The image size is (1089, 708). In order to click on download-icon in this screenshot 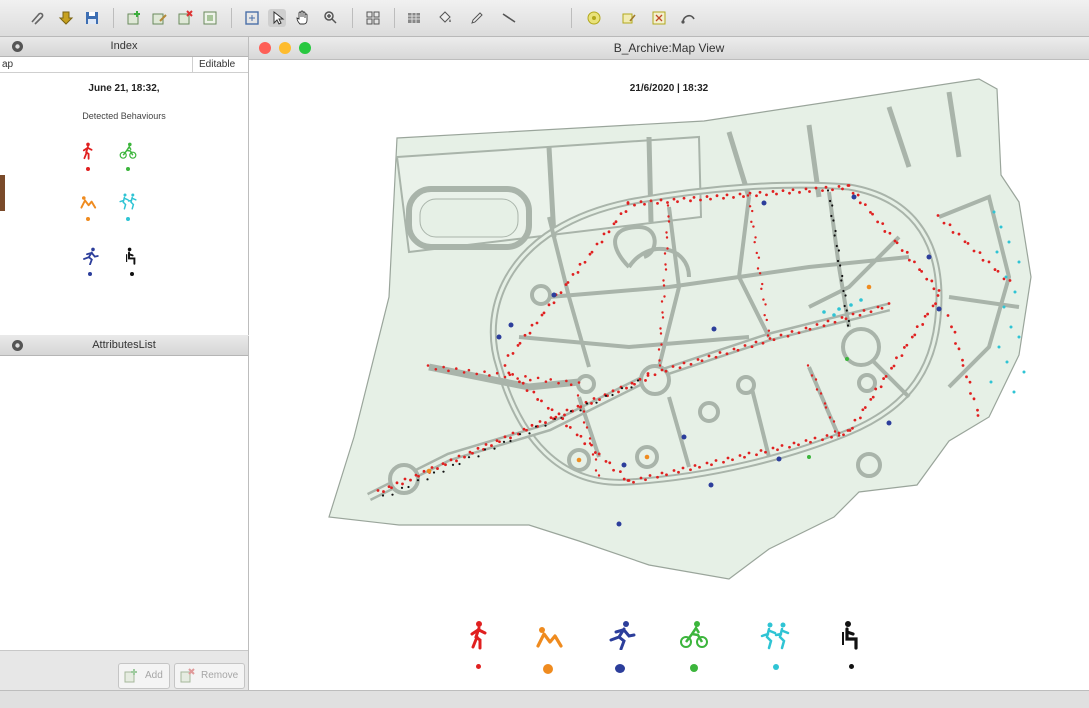, I will do `click(66, 18)`.